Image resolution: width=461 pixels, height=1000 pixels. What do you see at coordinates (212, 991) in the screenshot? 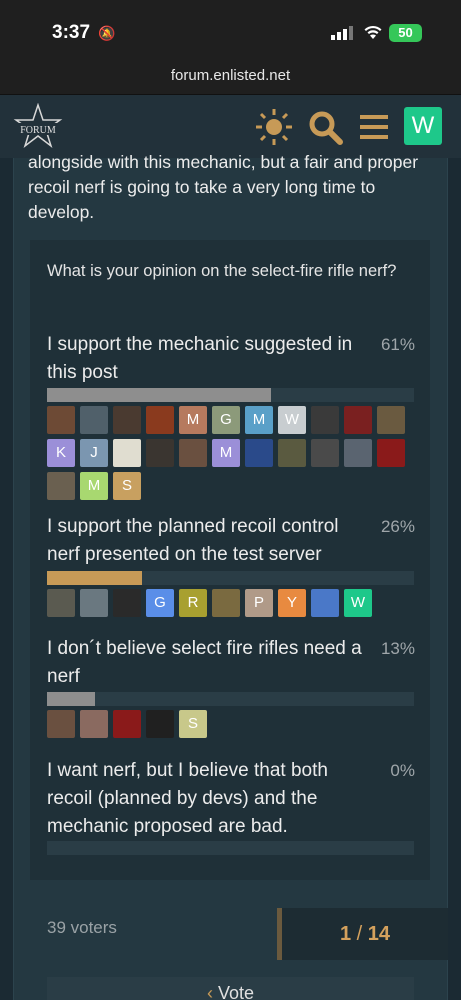
I see `chevron-left-icon: ‹` at bounding box center [212, 991].